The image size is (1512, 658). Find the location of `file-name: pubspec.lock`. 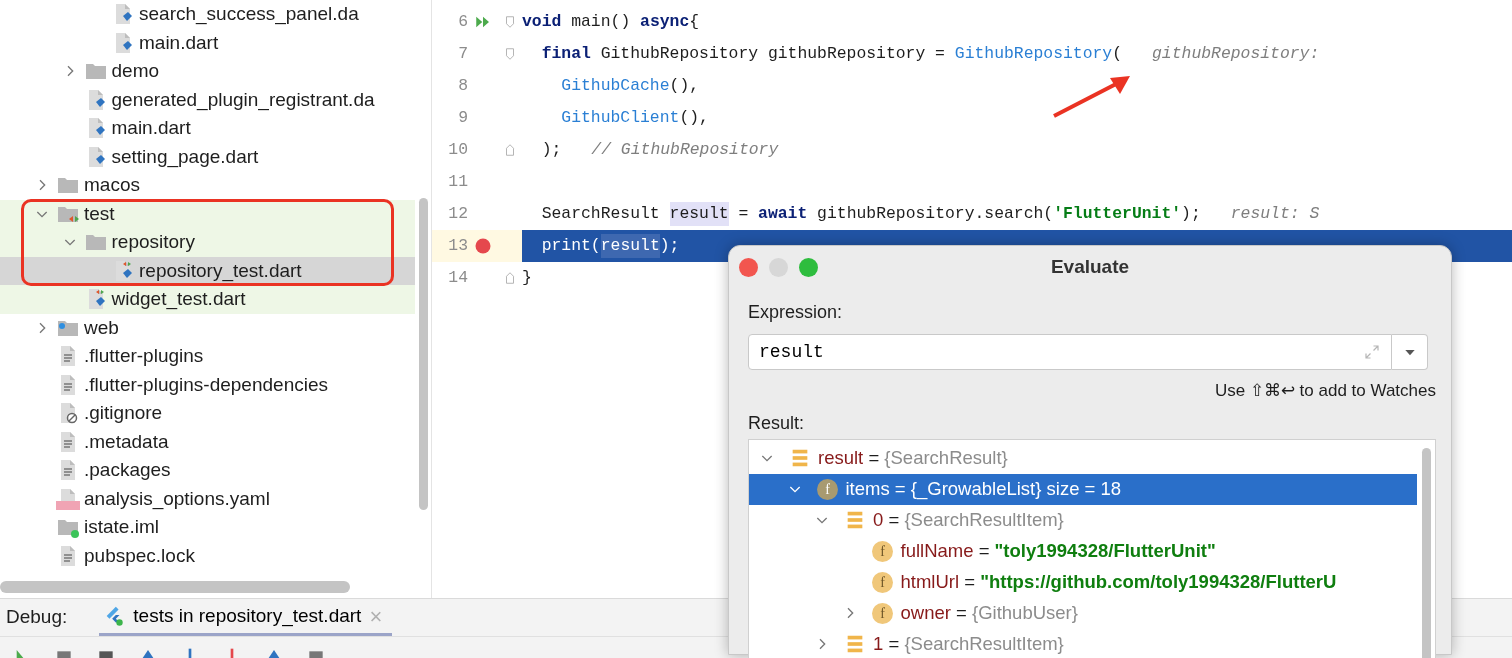

file-name: pubspec.lock is located at coordinates (139, 555).